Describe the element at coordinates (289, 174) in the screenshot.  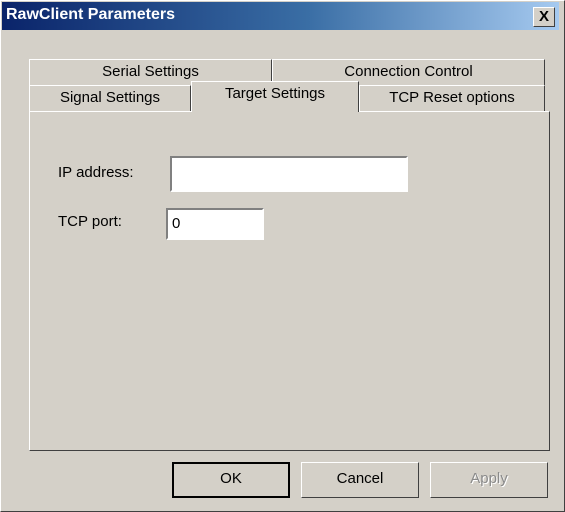
I see `ip-address-field` at that location.